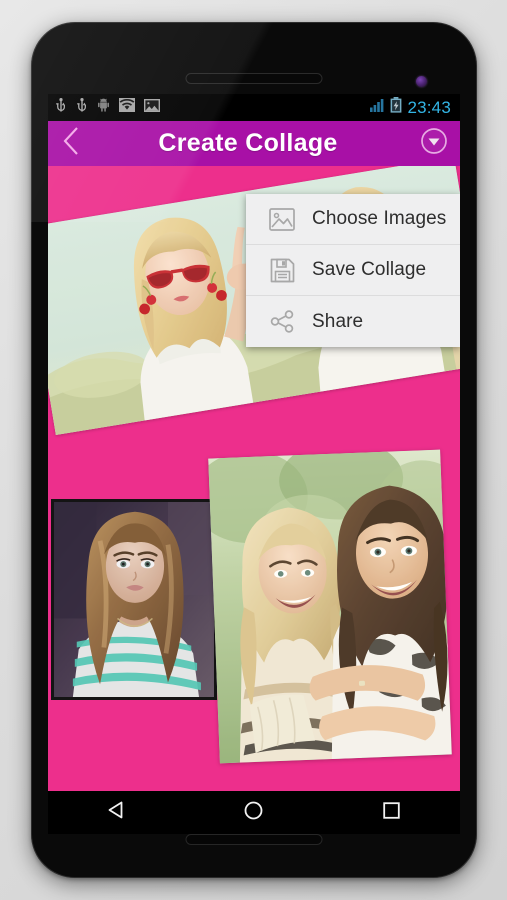 This screenshot has height=900, width=507. What do you see at coordinates (282, 321) in the screenshot?
I see `share-nodes-icon` at bounding box center [282, 321].